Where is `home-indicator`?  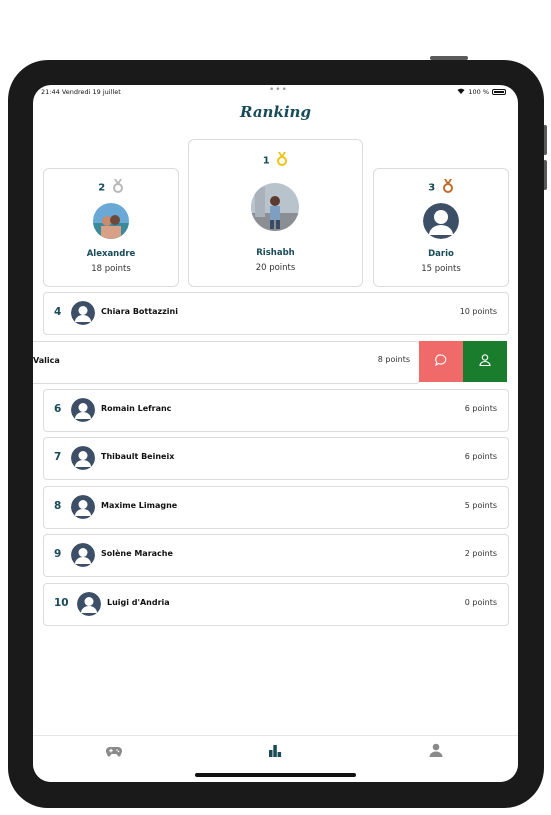
home-indicator is located at coordinates (275, 775).